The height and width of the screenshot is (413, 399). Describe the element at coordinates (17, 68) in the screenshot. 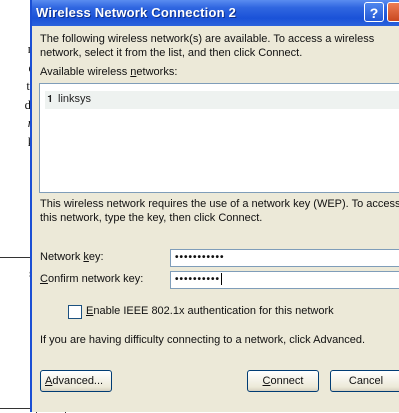

I see `page-text-line: e` at that location.